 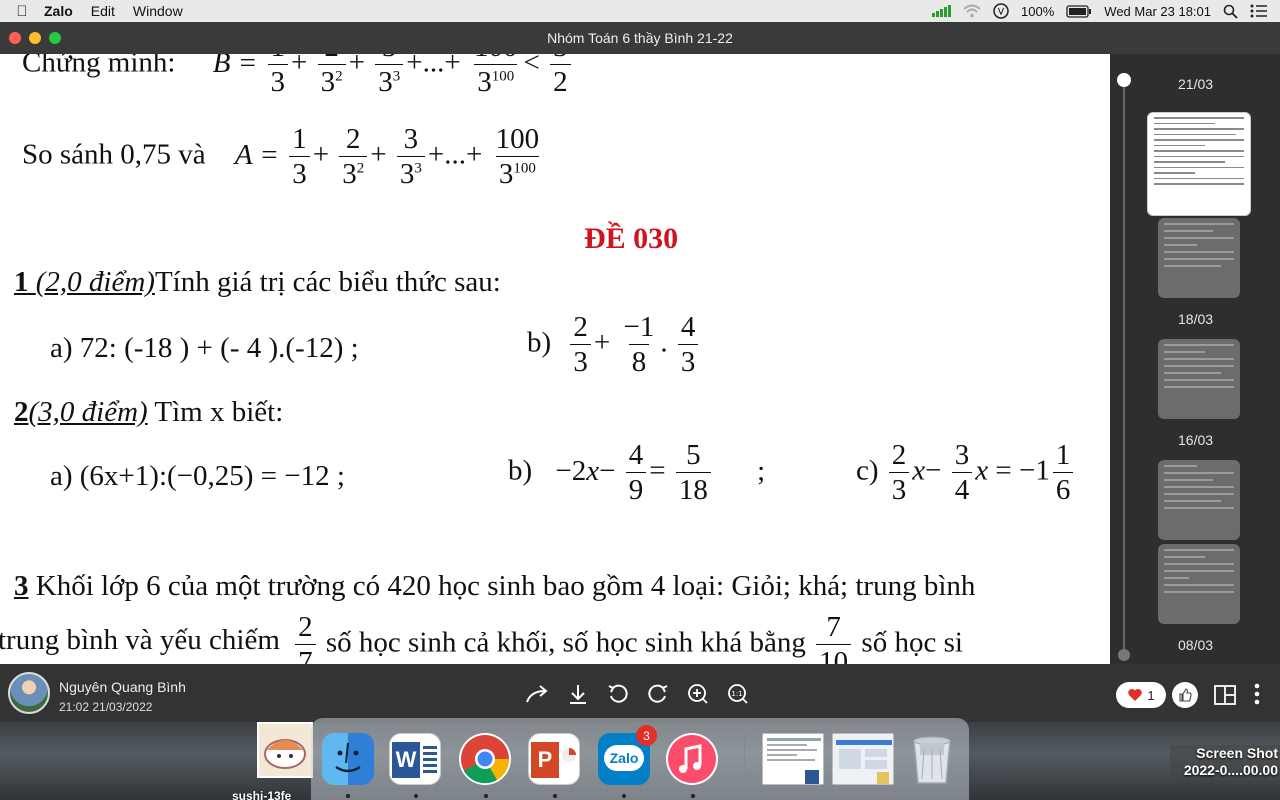 I want to click on thumbs-up-icon, so click(x=1185, y=695).